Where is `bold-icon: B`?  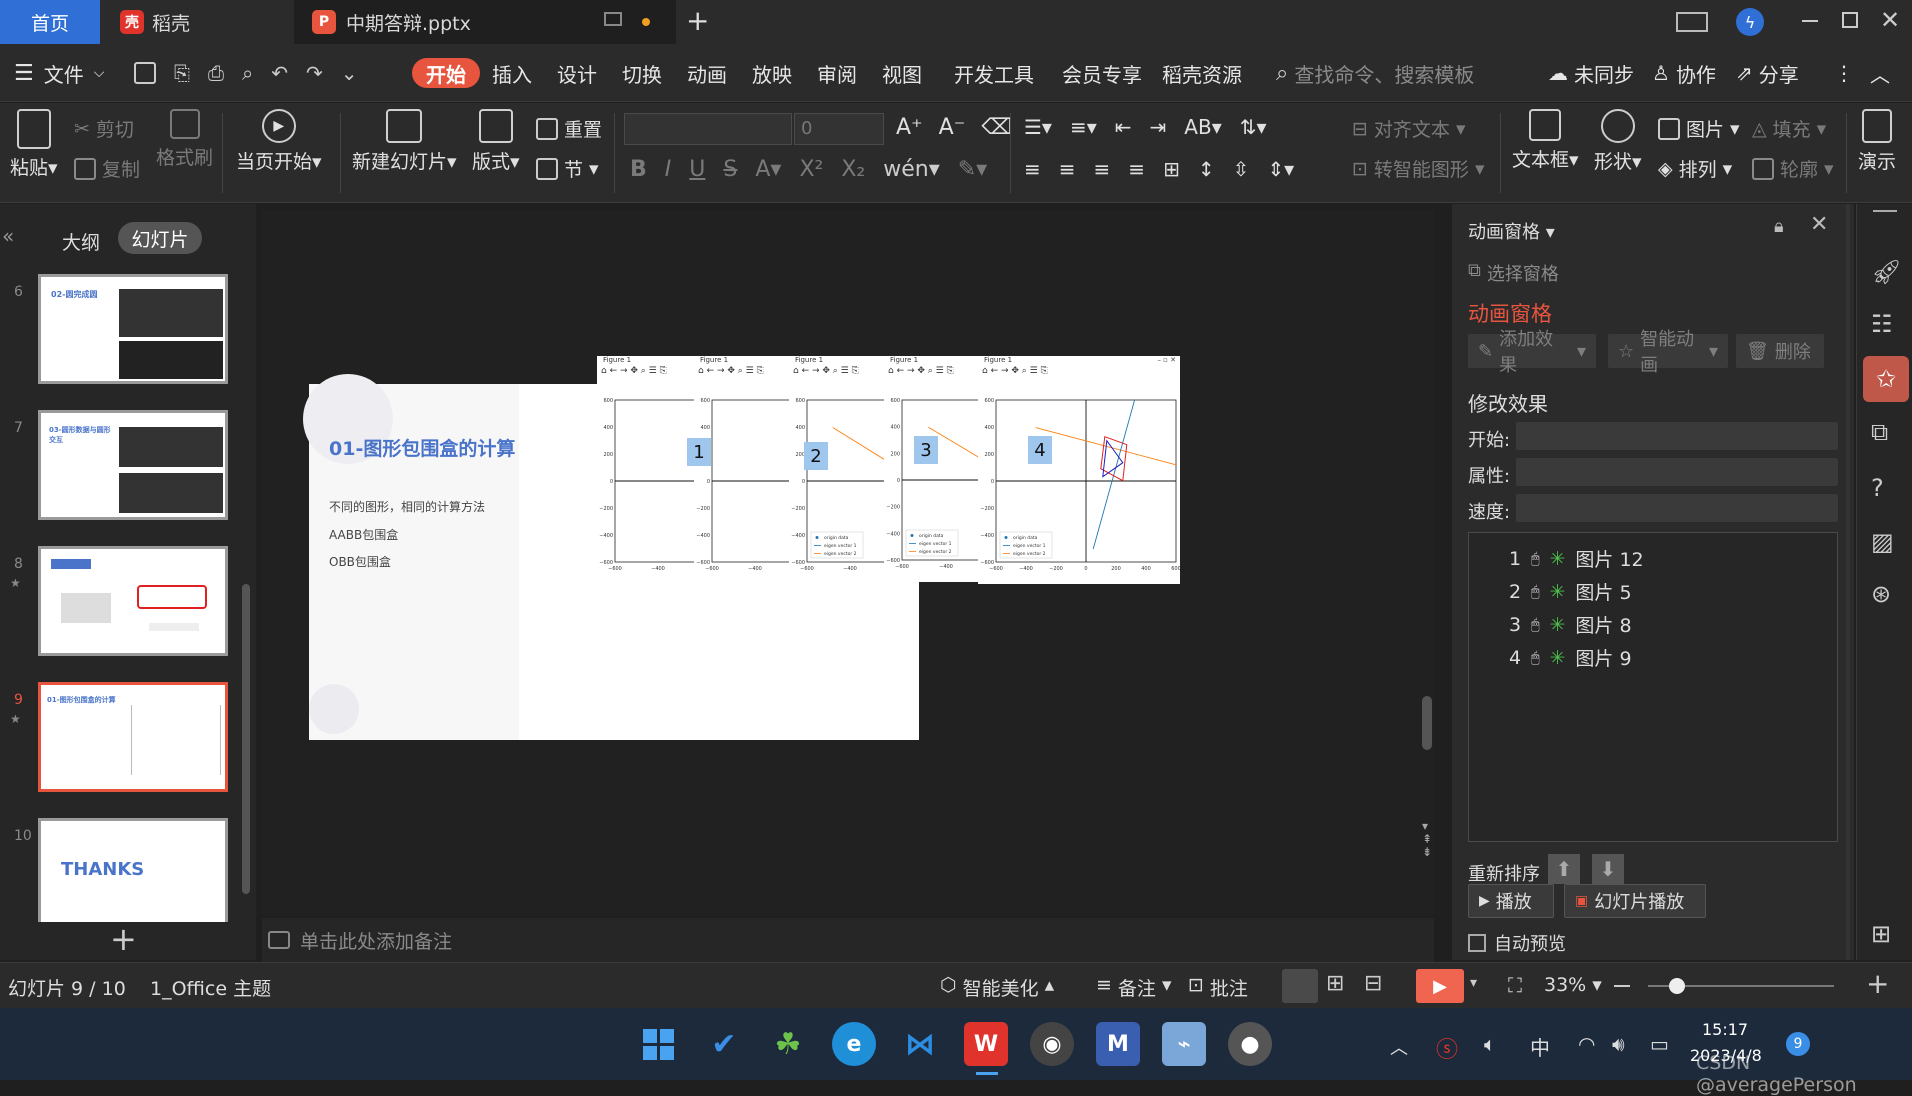 bold-icon: B is located at coordinates (638, 169).